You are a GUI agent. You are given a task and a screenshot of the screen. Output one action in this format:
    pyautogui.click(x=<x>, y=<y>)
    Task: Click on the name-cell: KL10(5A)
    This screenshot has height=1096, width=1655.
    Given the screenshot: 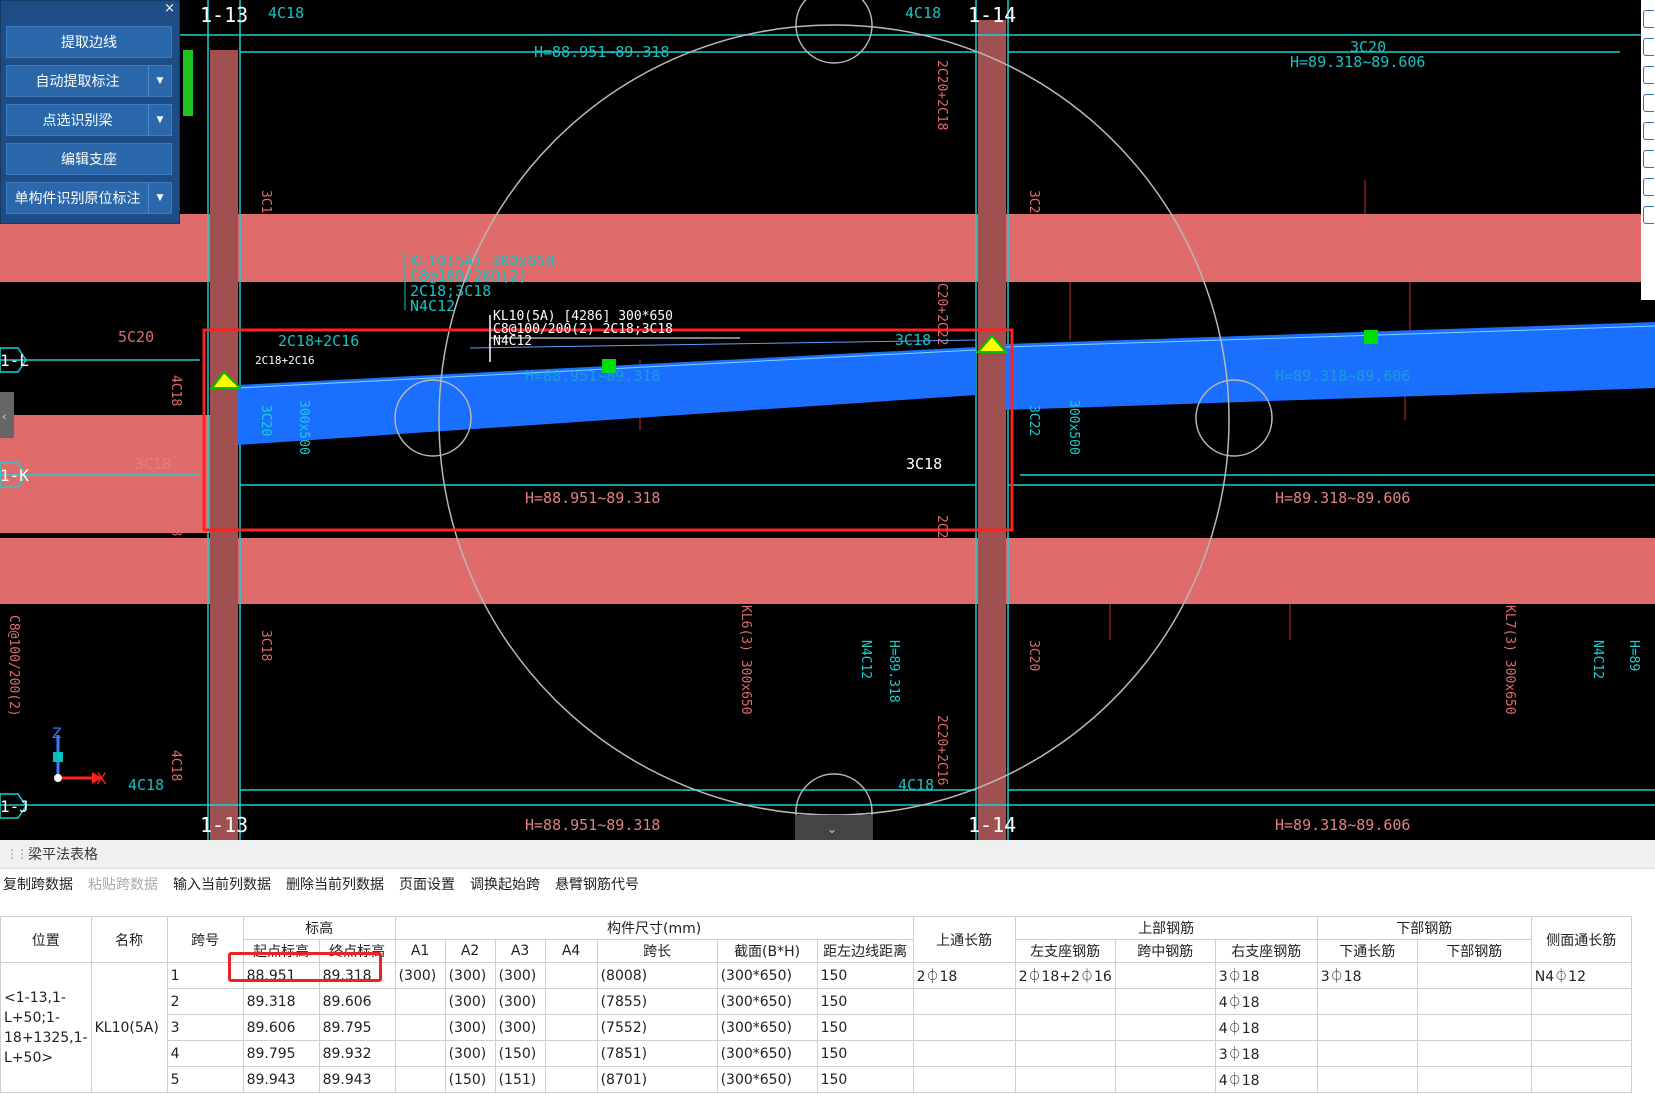 What is the action you would take?
    pyautogui.click(x=129, y=1027)
    